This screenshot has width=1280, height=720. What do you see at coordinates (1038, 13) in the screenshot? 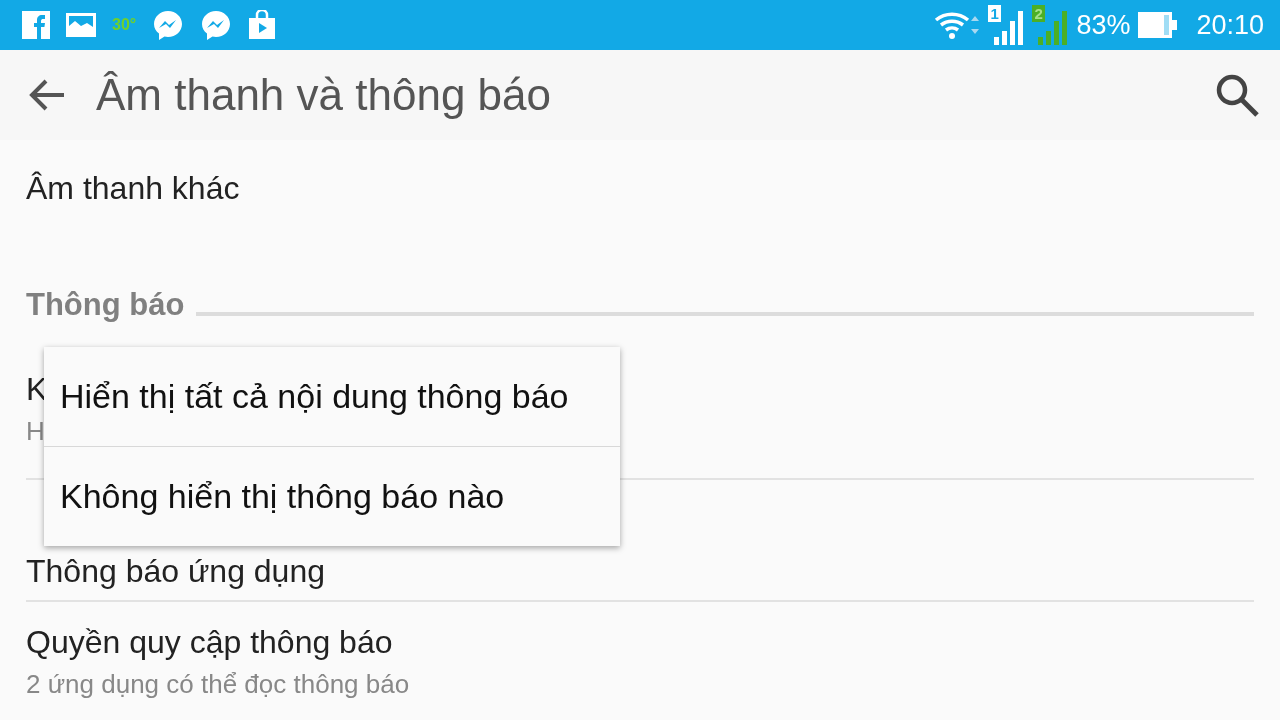
I see `sim-number: 2` at bounding box center [1038, 13].